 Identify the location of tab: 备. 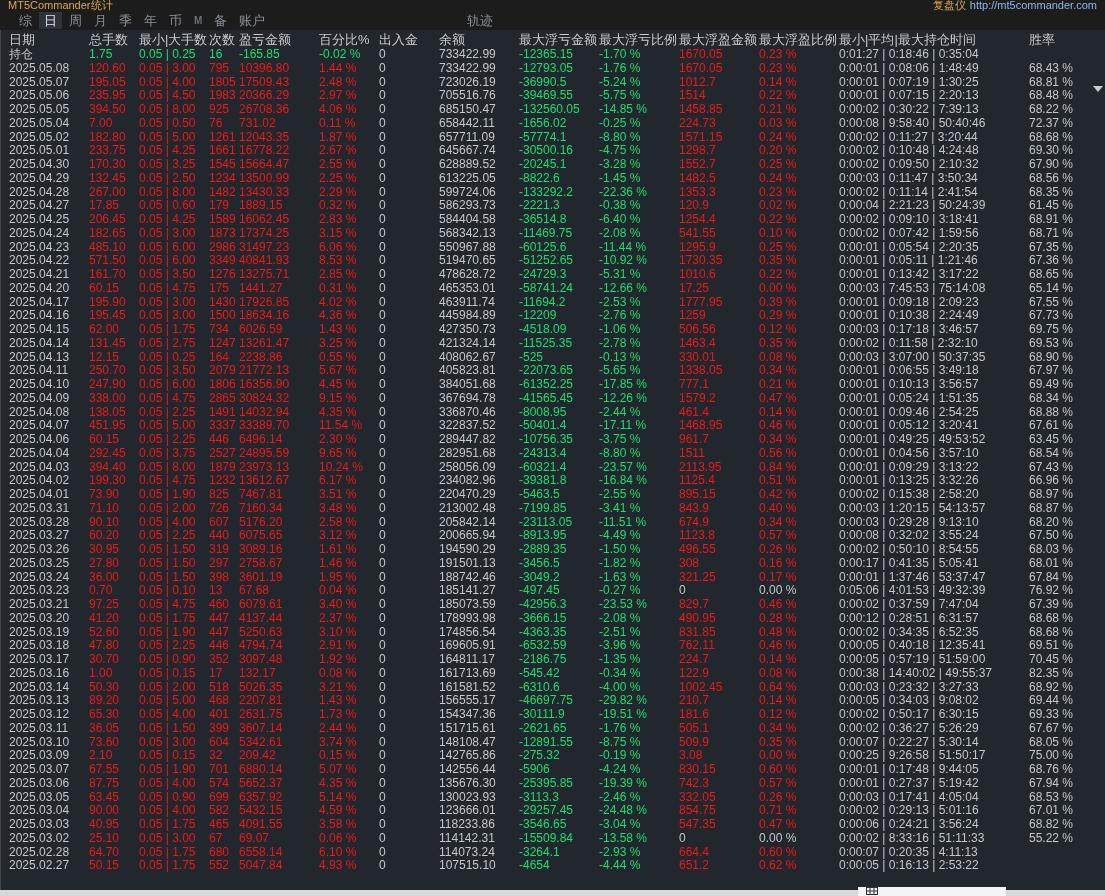
(221, 20).